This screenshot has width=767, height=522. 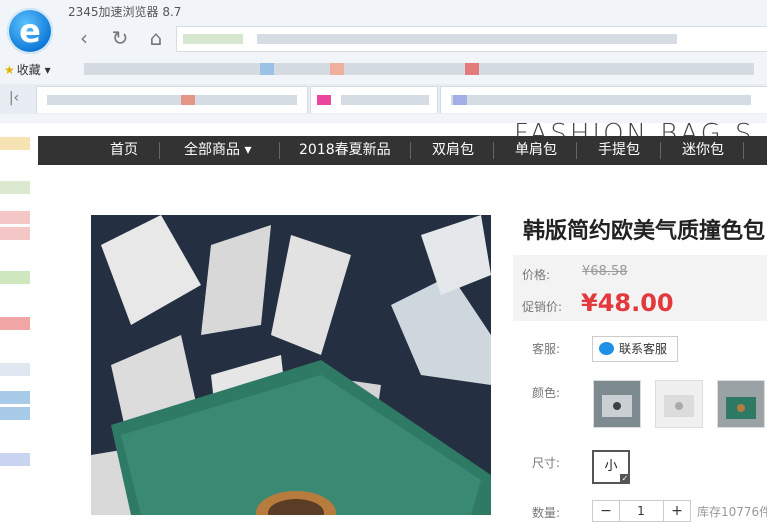 What do you see at coordinates (542, 307) in the screenshot?
I see `promo-label: 促销价:` at bounding box center [542, 307].